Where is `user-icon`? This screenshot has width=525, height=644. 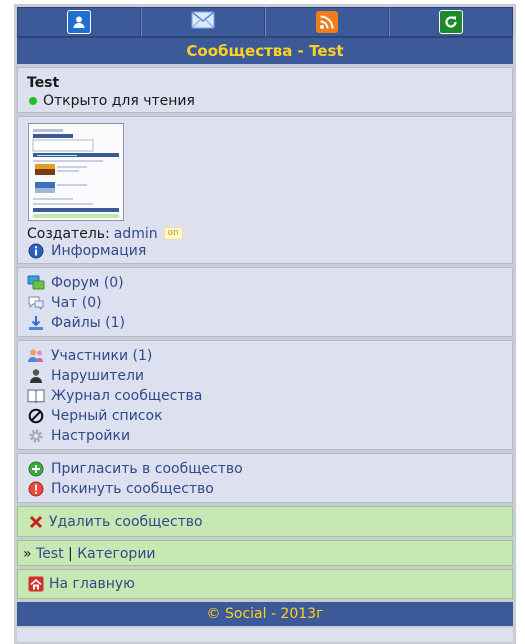
user-icon is located at coordinates (79, 22).